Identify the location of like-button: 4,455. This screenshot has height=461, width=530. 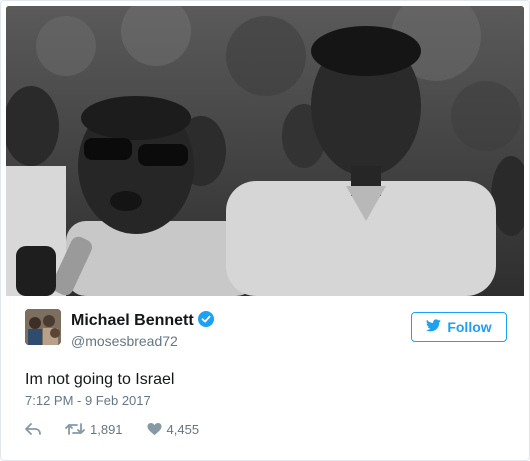
(173, 429).